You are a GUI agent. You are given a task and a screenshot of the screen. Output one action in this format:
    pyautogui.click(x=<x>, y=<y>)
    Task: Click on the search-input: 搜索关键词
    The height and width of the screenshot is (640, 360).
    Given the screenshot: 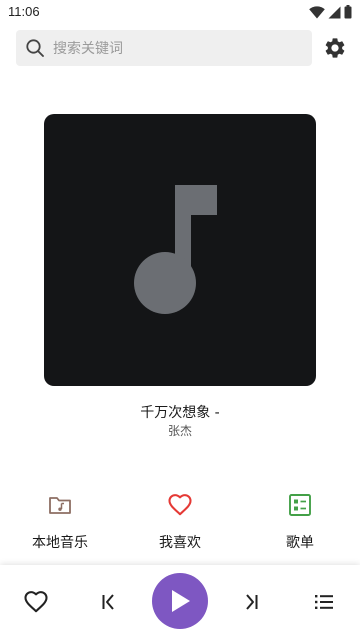 What is the action you would take?
    pyautogui.click(x=164, y=48)
    